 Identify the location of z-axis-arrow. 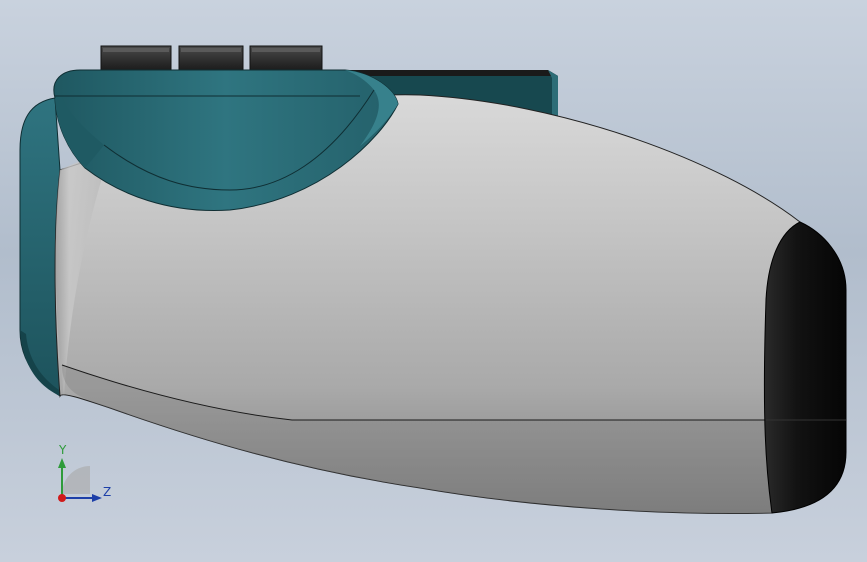
(97, 498).